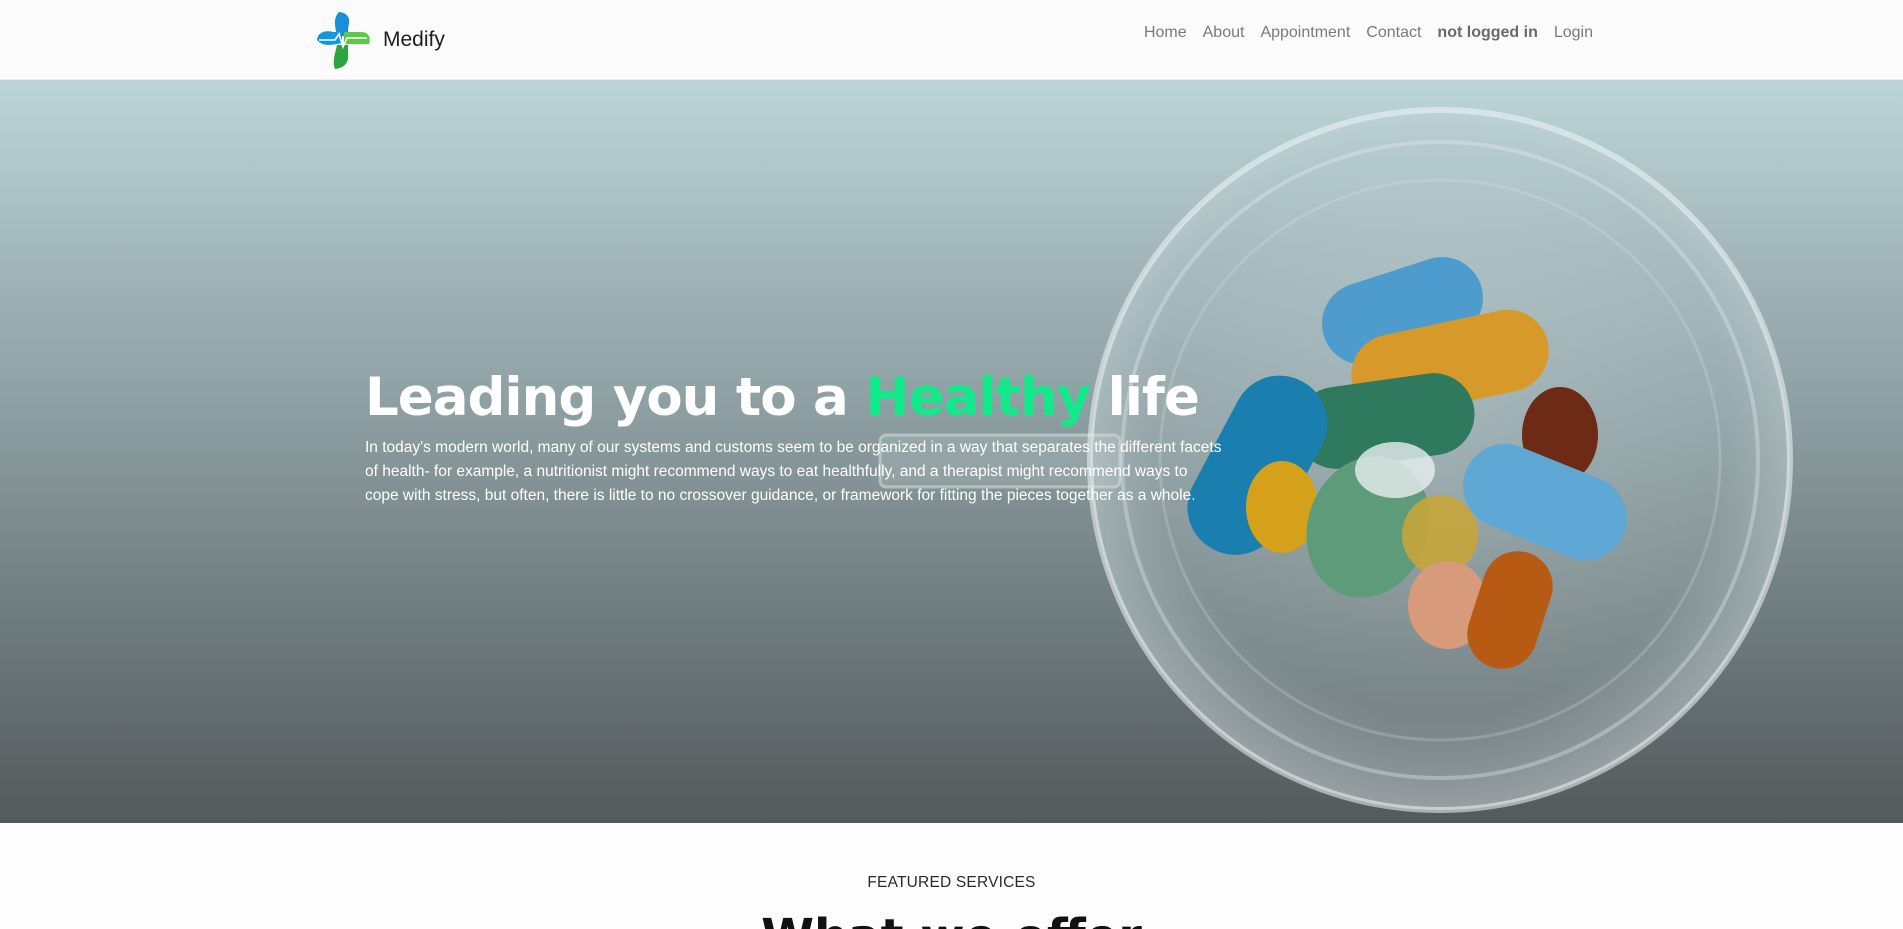  I want to click on nav-contact: Contact, so click(1393, 33).